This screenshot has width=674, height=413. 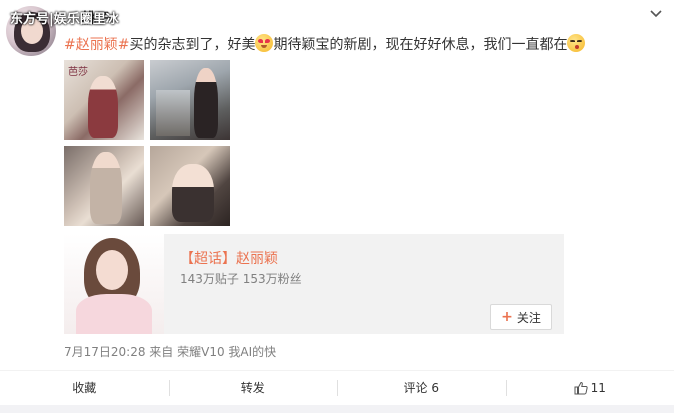 What do you see at coordinates (507, 317) in the screenshot?
I see `plus-icon: +` at bounding box center [507, 317].